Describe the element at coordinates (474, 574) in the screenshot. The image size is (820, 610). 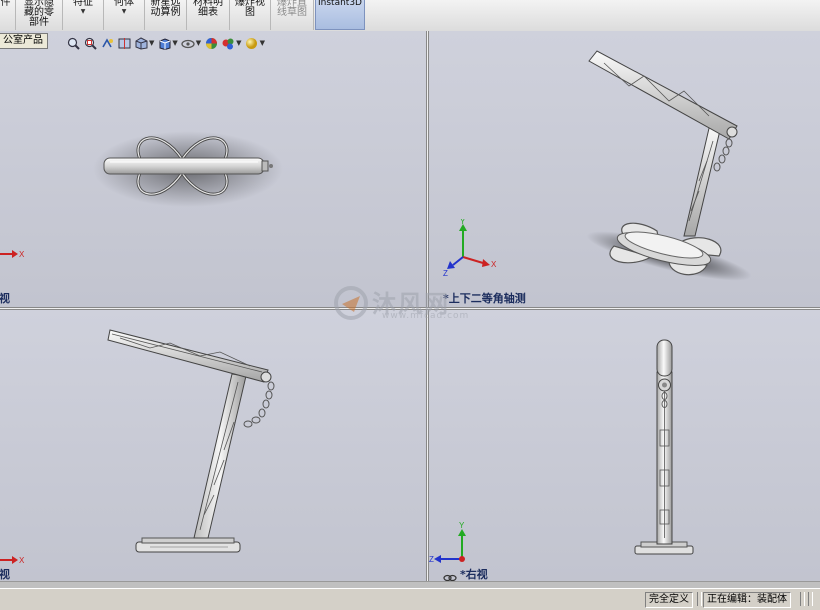
I see `viewport-label: *右视` at that location.